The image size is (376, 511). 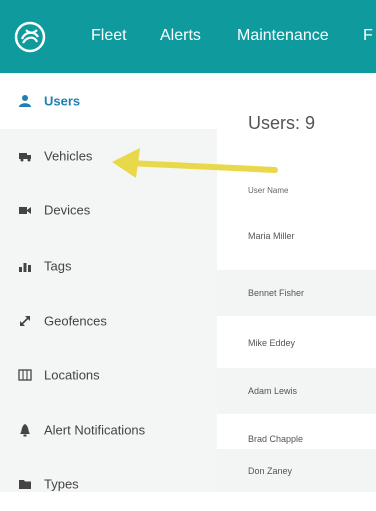 I want to click on user-name-cell: Brad Chapple, so click(x=276, y=439).